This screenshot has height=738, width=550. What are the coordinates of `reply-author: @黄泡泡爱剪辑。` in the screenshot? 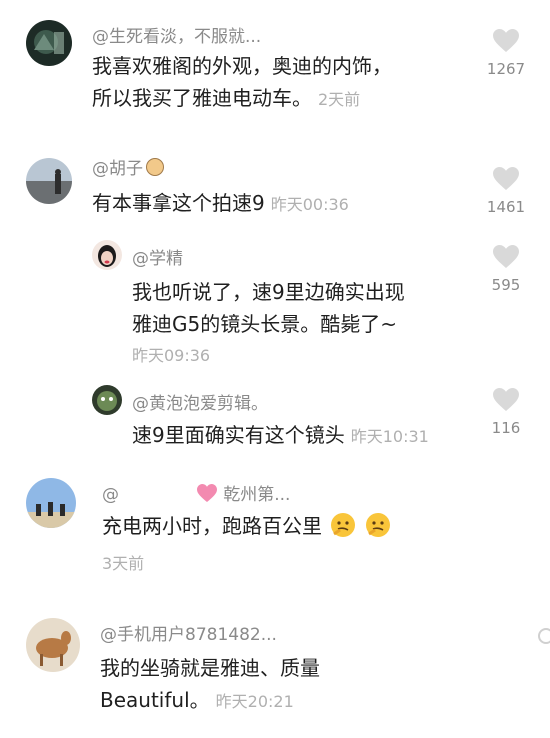 It's located at (200, 401).